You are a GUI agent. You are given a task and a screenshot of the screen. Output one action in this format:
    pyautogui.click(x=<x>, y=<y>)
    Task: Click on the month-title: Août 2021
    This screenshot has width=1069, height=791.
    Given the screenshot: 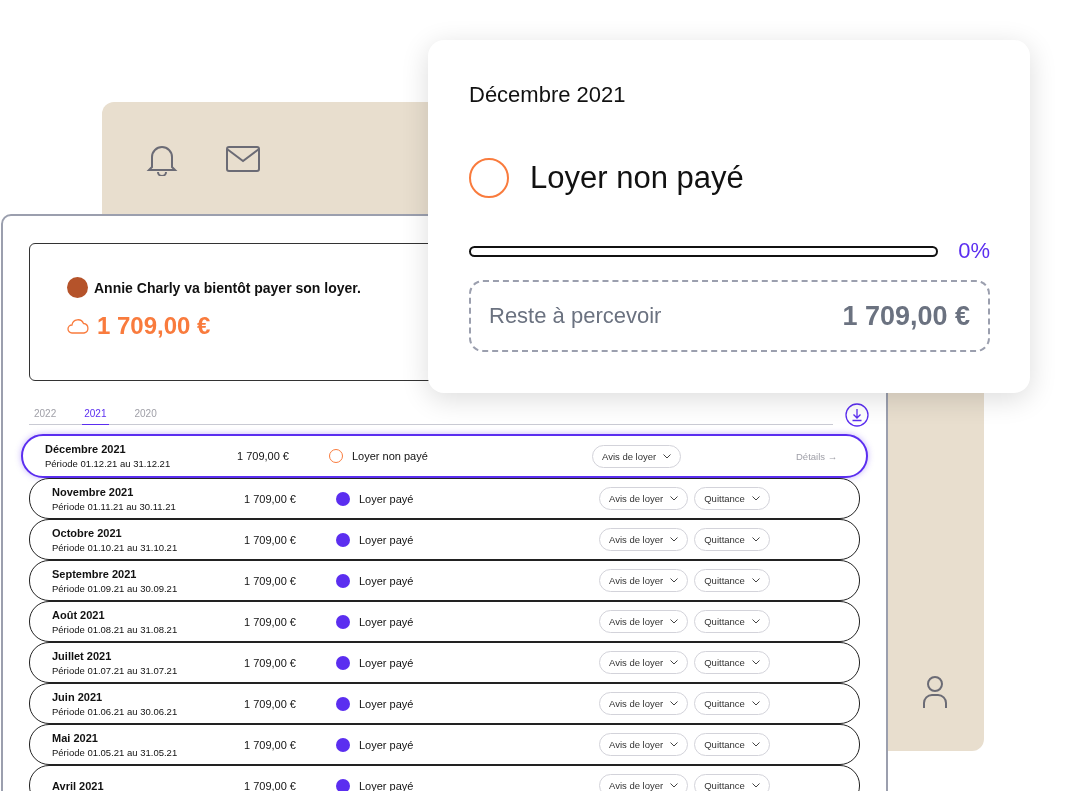 What is the action you would take?
    pyautogui.click(x=79, y=614)
    